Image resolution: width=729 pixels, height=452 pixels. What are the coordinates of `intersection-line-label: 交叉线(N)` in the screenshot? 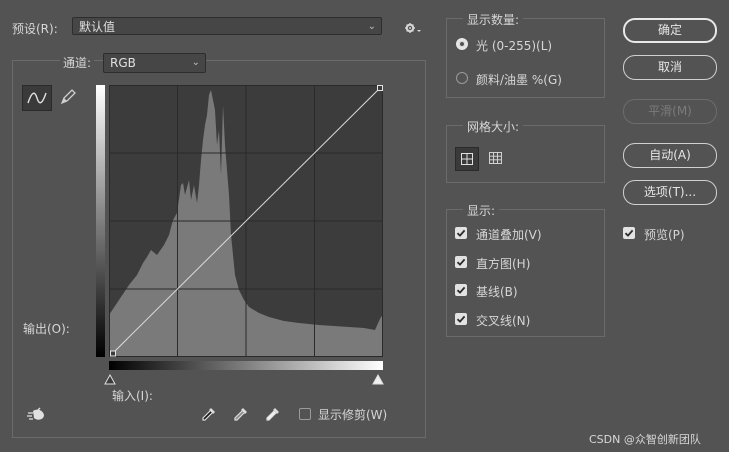 It's located at (503, 321).